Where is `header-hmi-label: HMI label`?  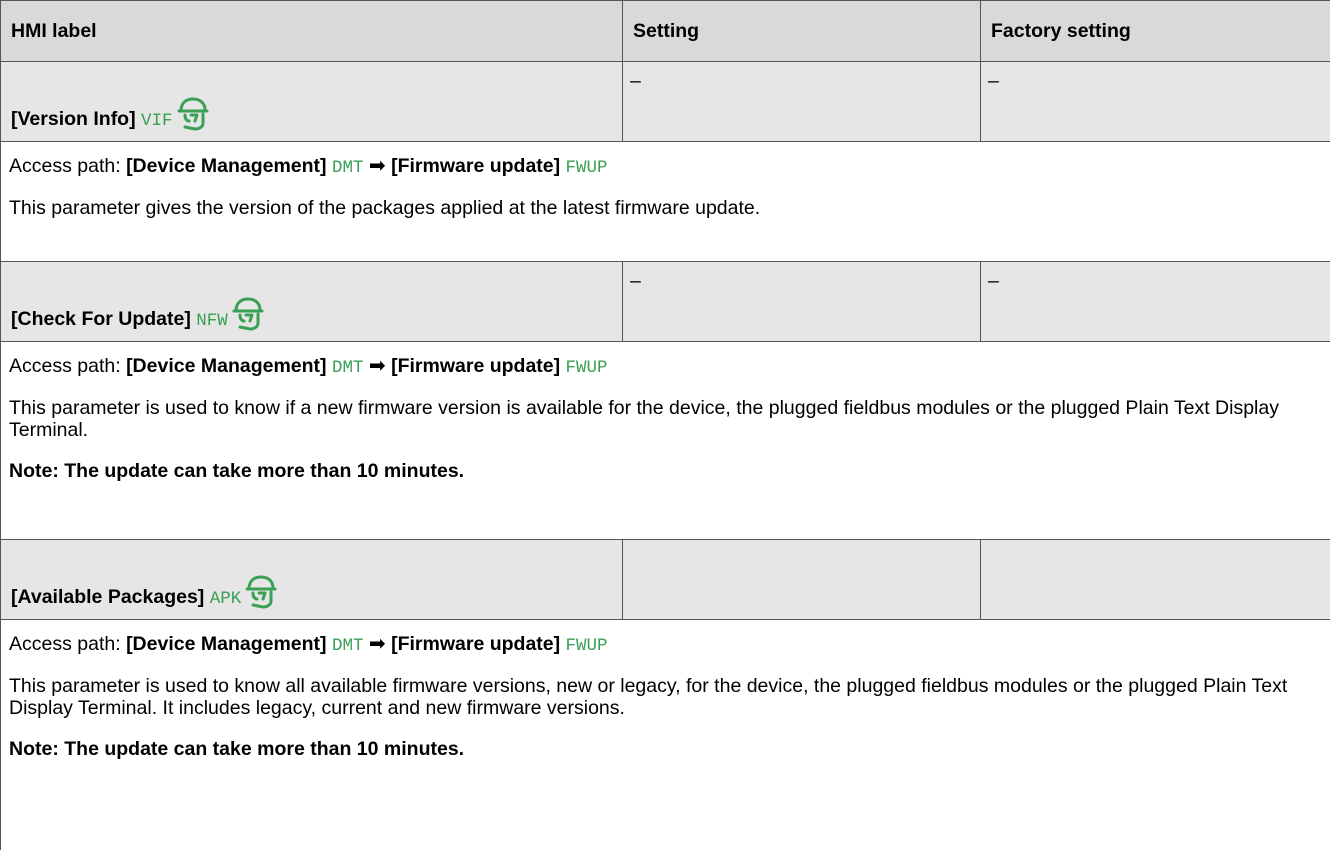 header-hmi-label: HMI label is located at coordinates (312, 31).